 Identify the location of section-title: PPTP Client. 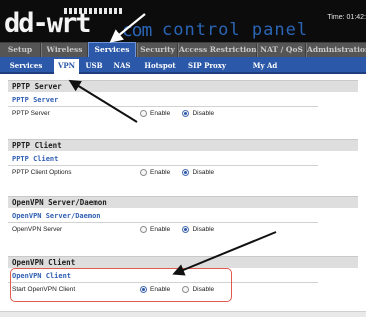
(183, 145).